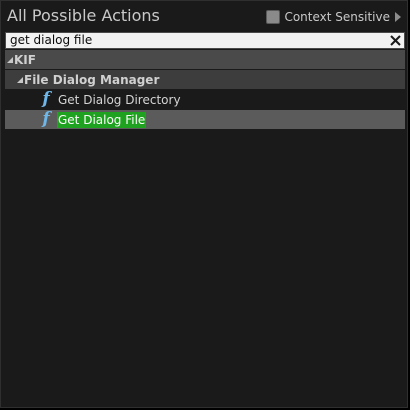  Describe the element at coordinates (83, 15) in the screenshot. I see `panel-title: All Possible Actions` at that location.